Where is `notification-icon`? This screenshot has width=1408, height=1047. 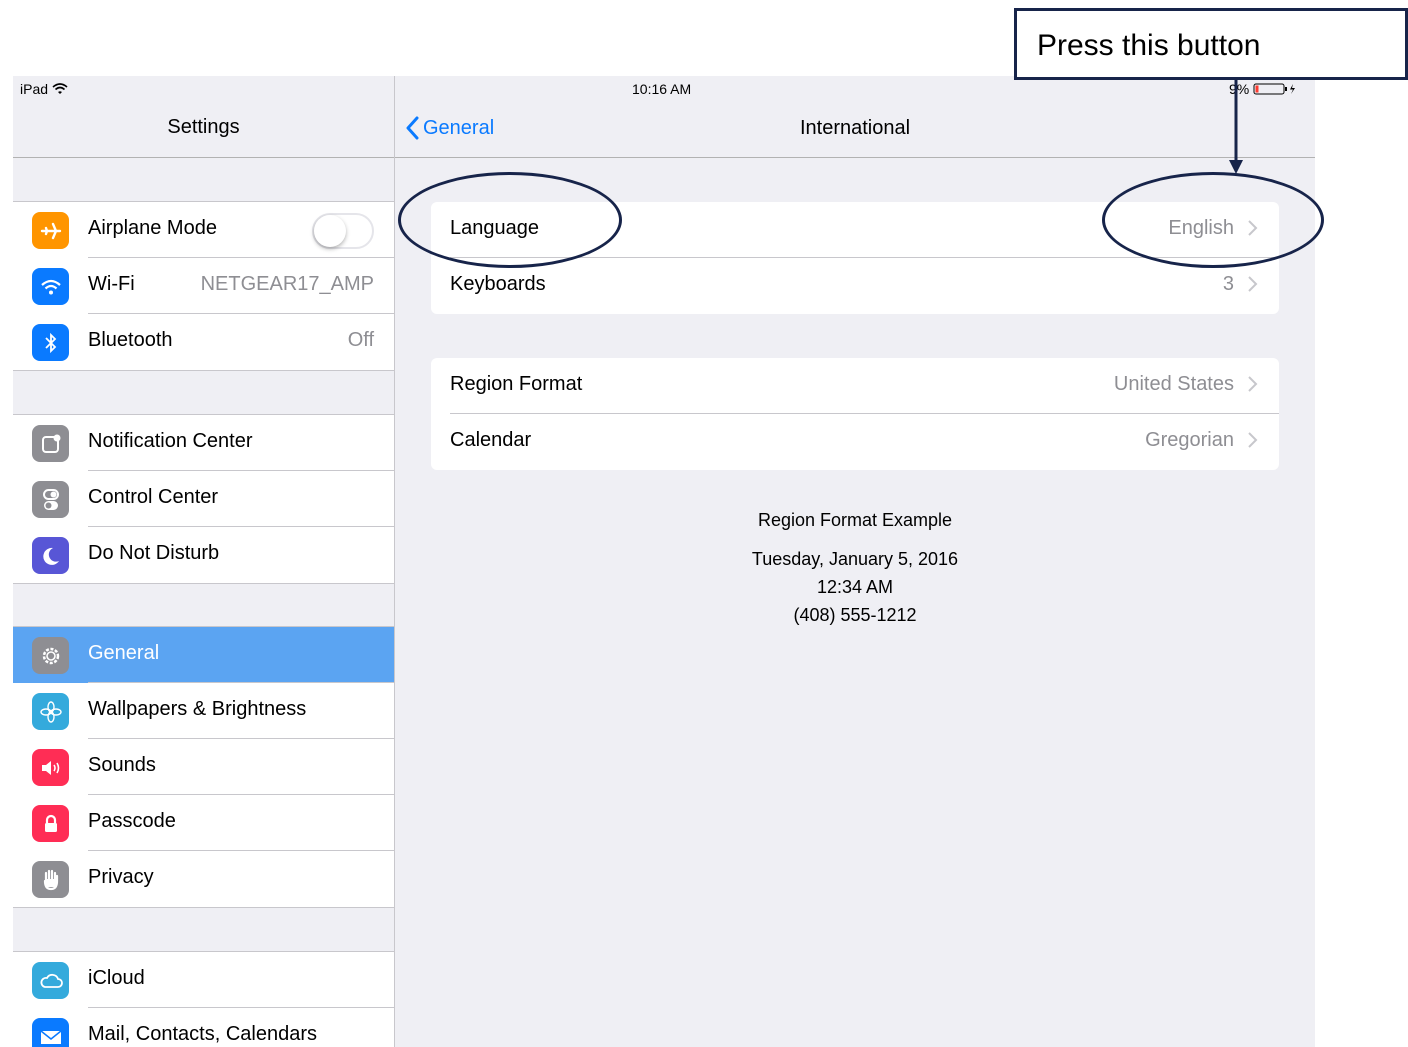
notification-icon is located at coordinates (50, 443).